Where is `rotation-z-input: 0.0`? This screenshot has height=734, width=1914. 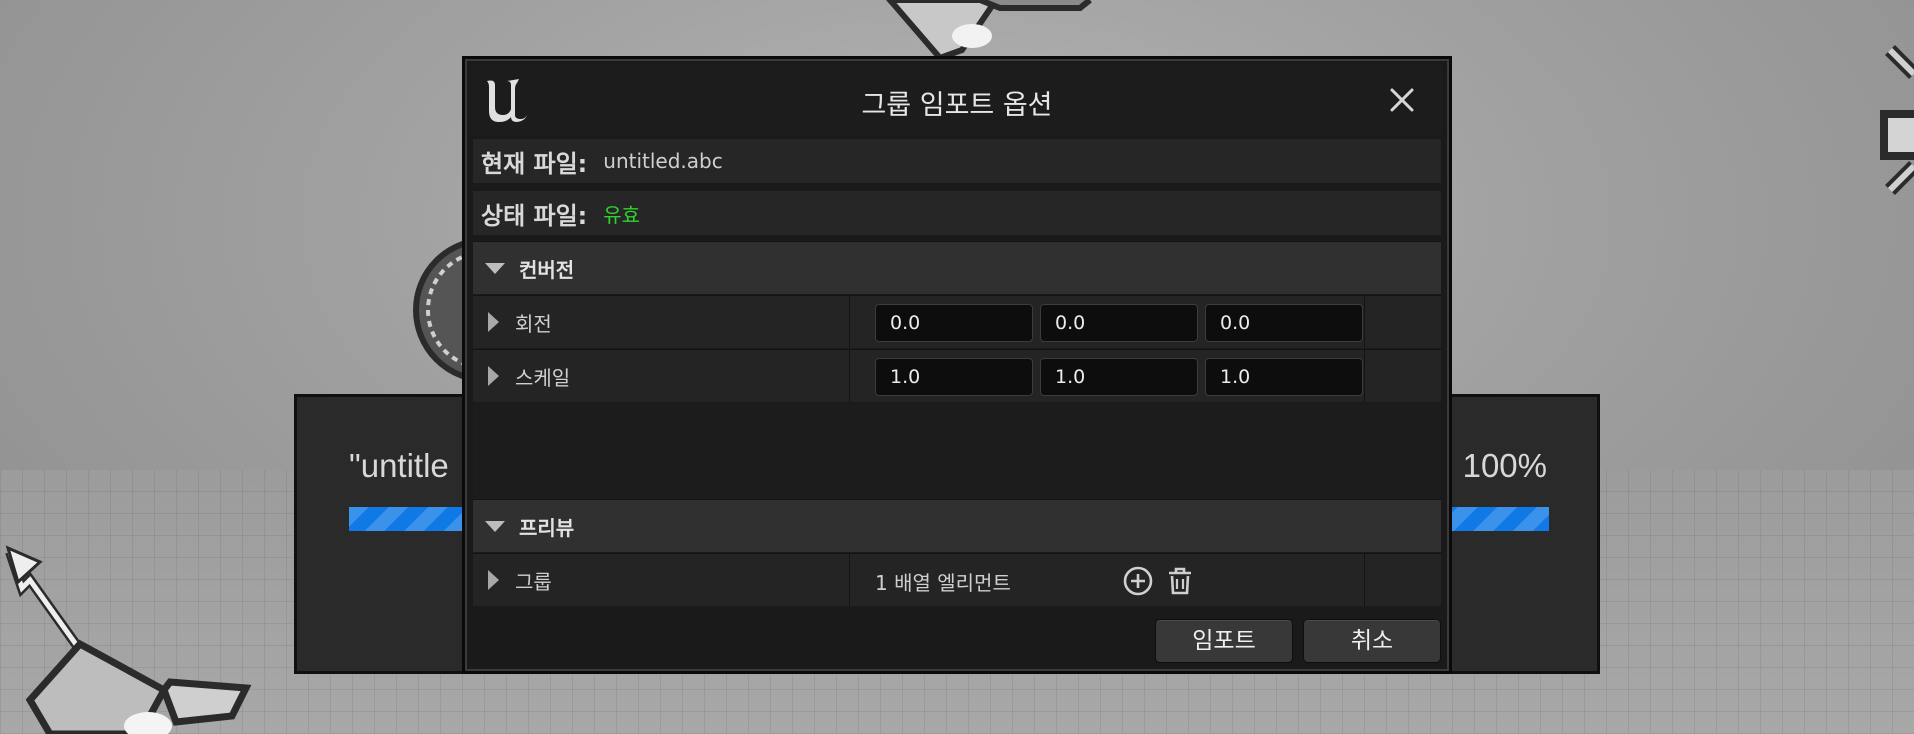 rotation-z-input: 0.0 is located at coordinates (1284, 323).